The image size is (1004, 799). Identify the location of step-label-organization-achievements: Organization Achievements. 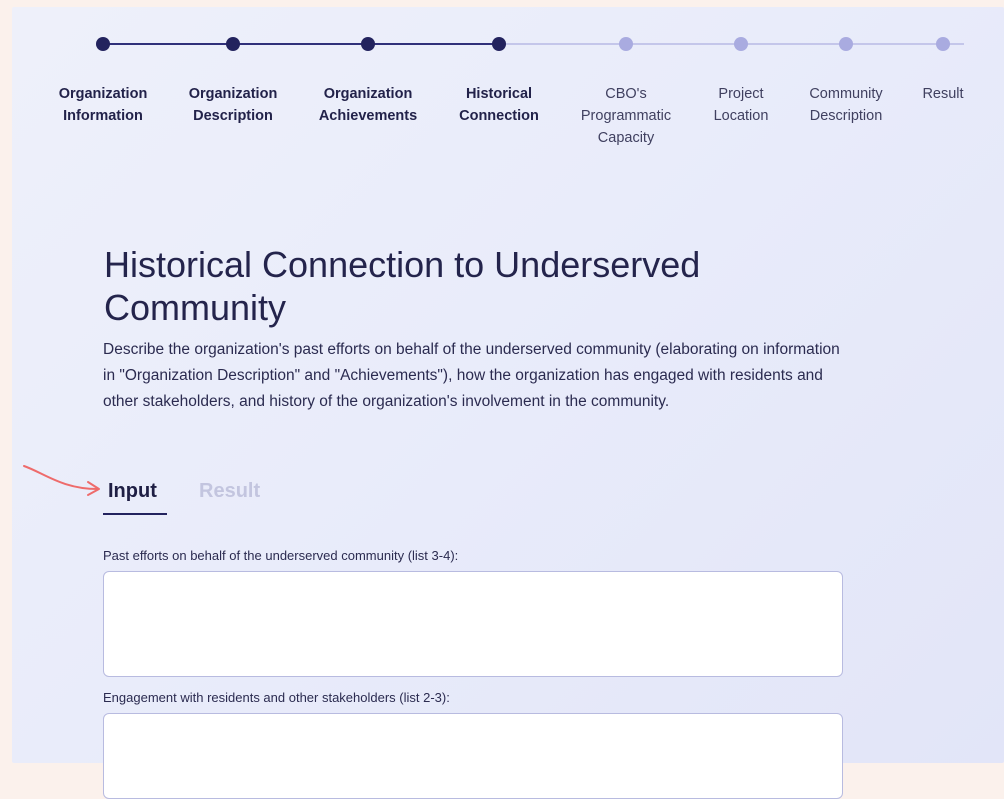
(368, 105).